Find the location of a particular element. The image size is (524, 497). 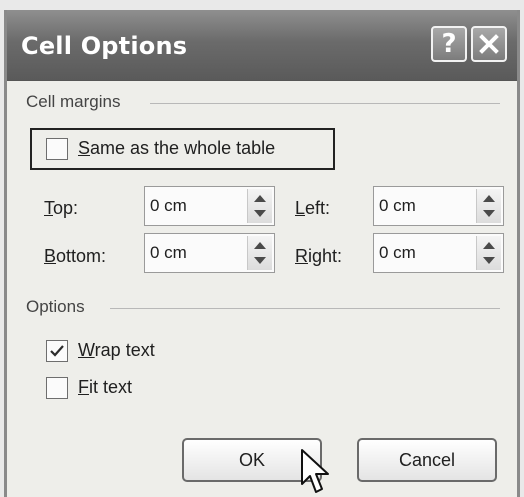

right-label-text: ight: is located at coordinates (325, 256).